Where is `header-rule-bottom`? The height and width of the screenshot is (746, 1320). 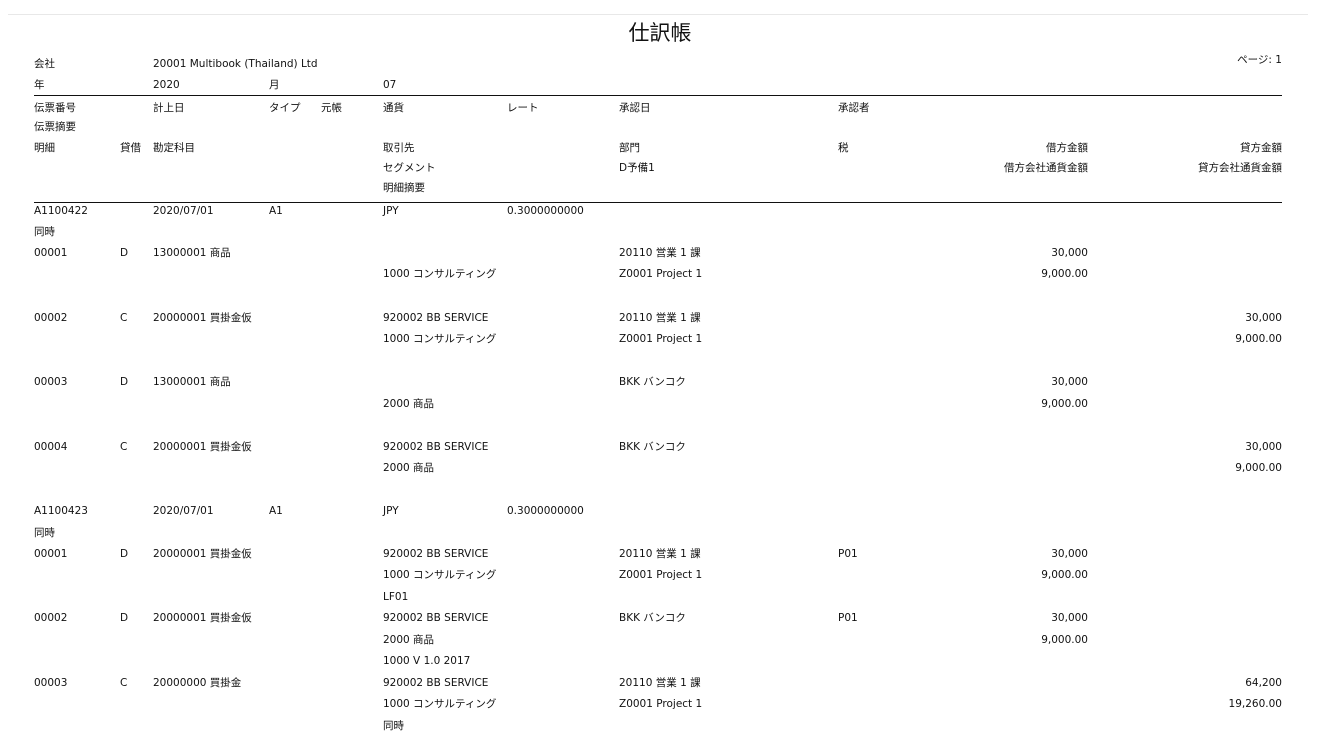
header-rule-bottom is located at coordinates (658, 202).